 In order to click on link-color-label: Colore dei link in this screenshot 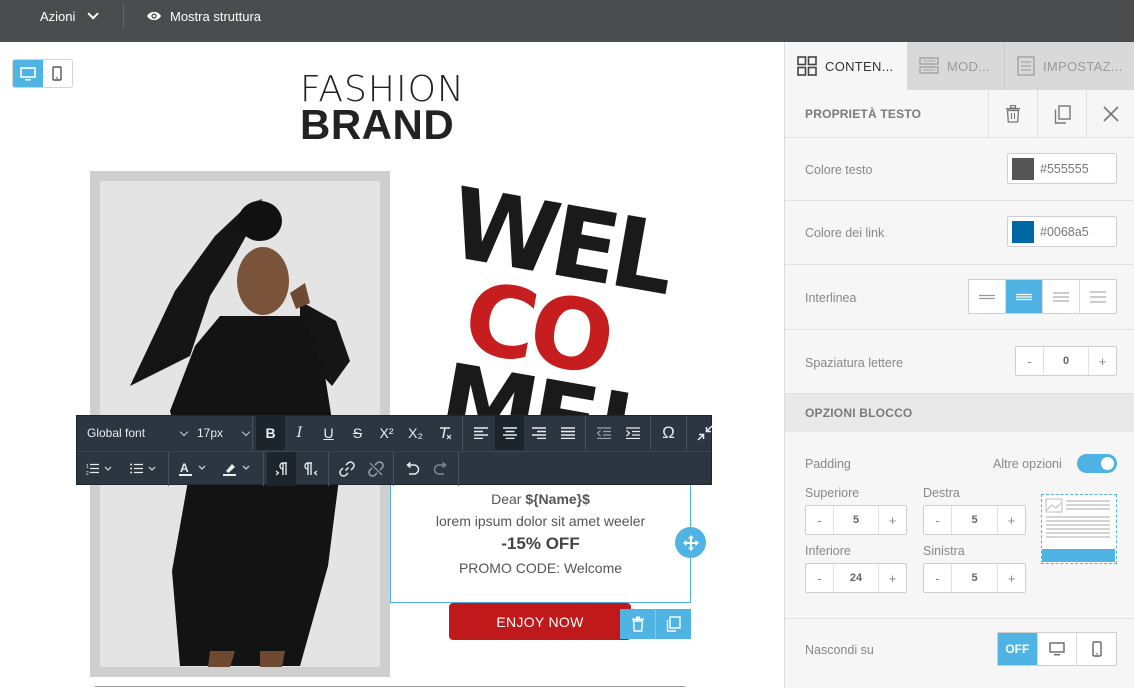, I will do `click(845, 233)`.